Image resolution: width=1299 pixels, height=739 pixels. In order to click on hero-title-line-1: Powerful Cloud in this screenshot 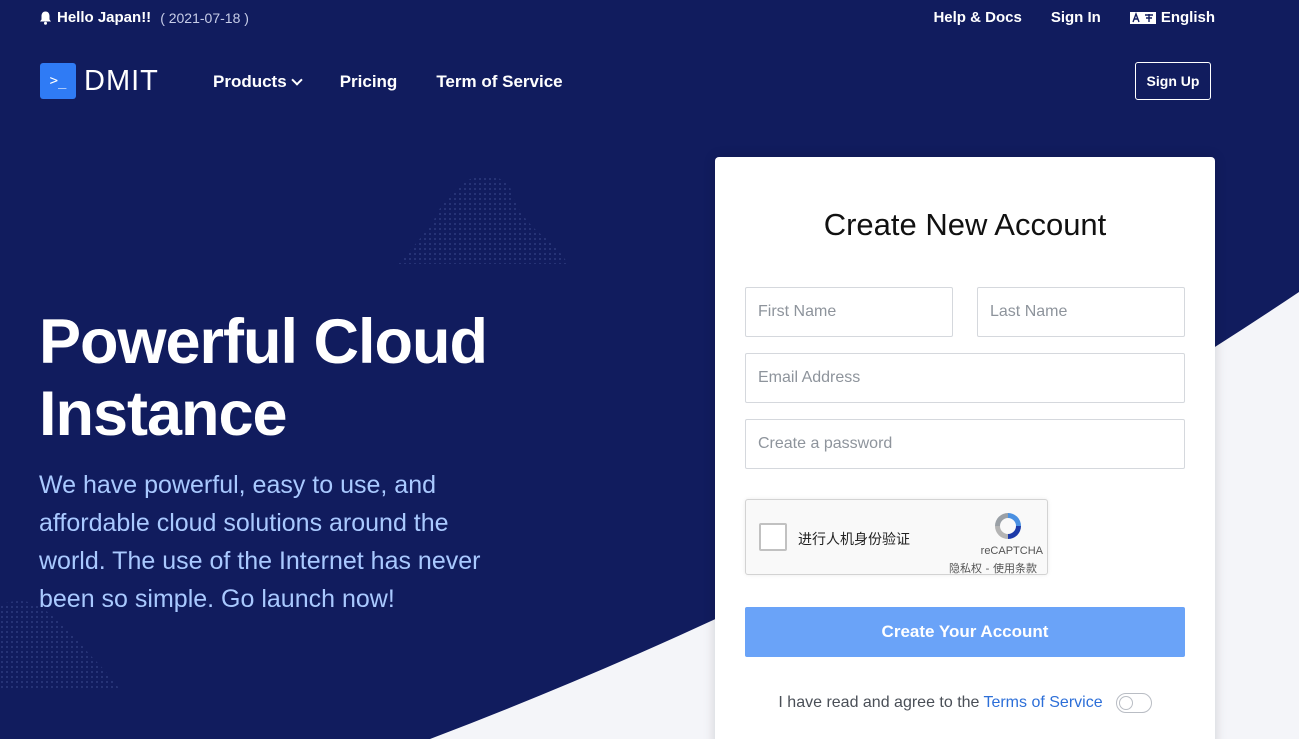, I will do `click(263, 342)`.